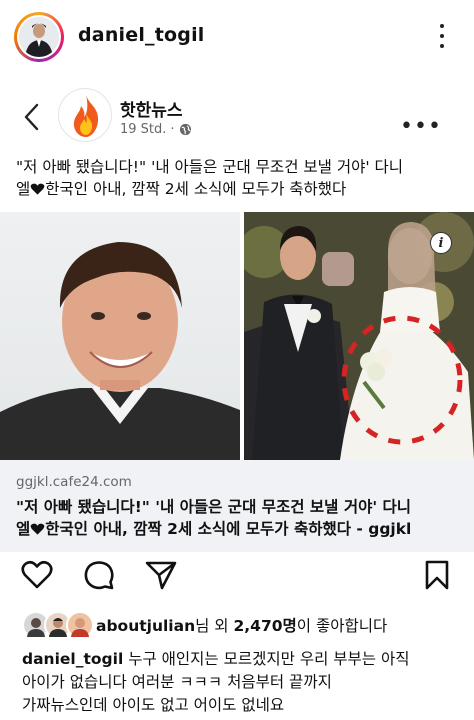  What do you see at coordinates (237, 577) in the screenshot?
I see `post-actions` at bounding box center [237, 577].